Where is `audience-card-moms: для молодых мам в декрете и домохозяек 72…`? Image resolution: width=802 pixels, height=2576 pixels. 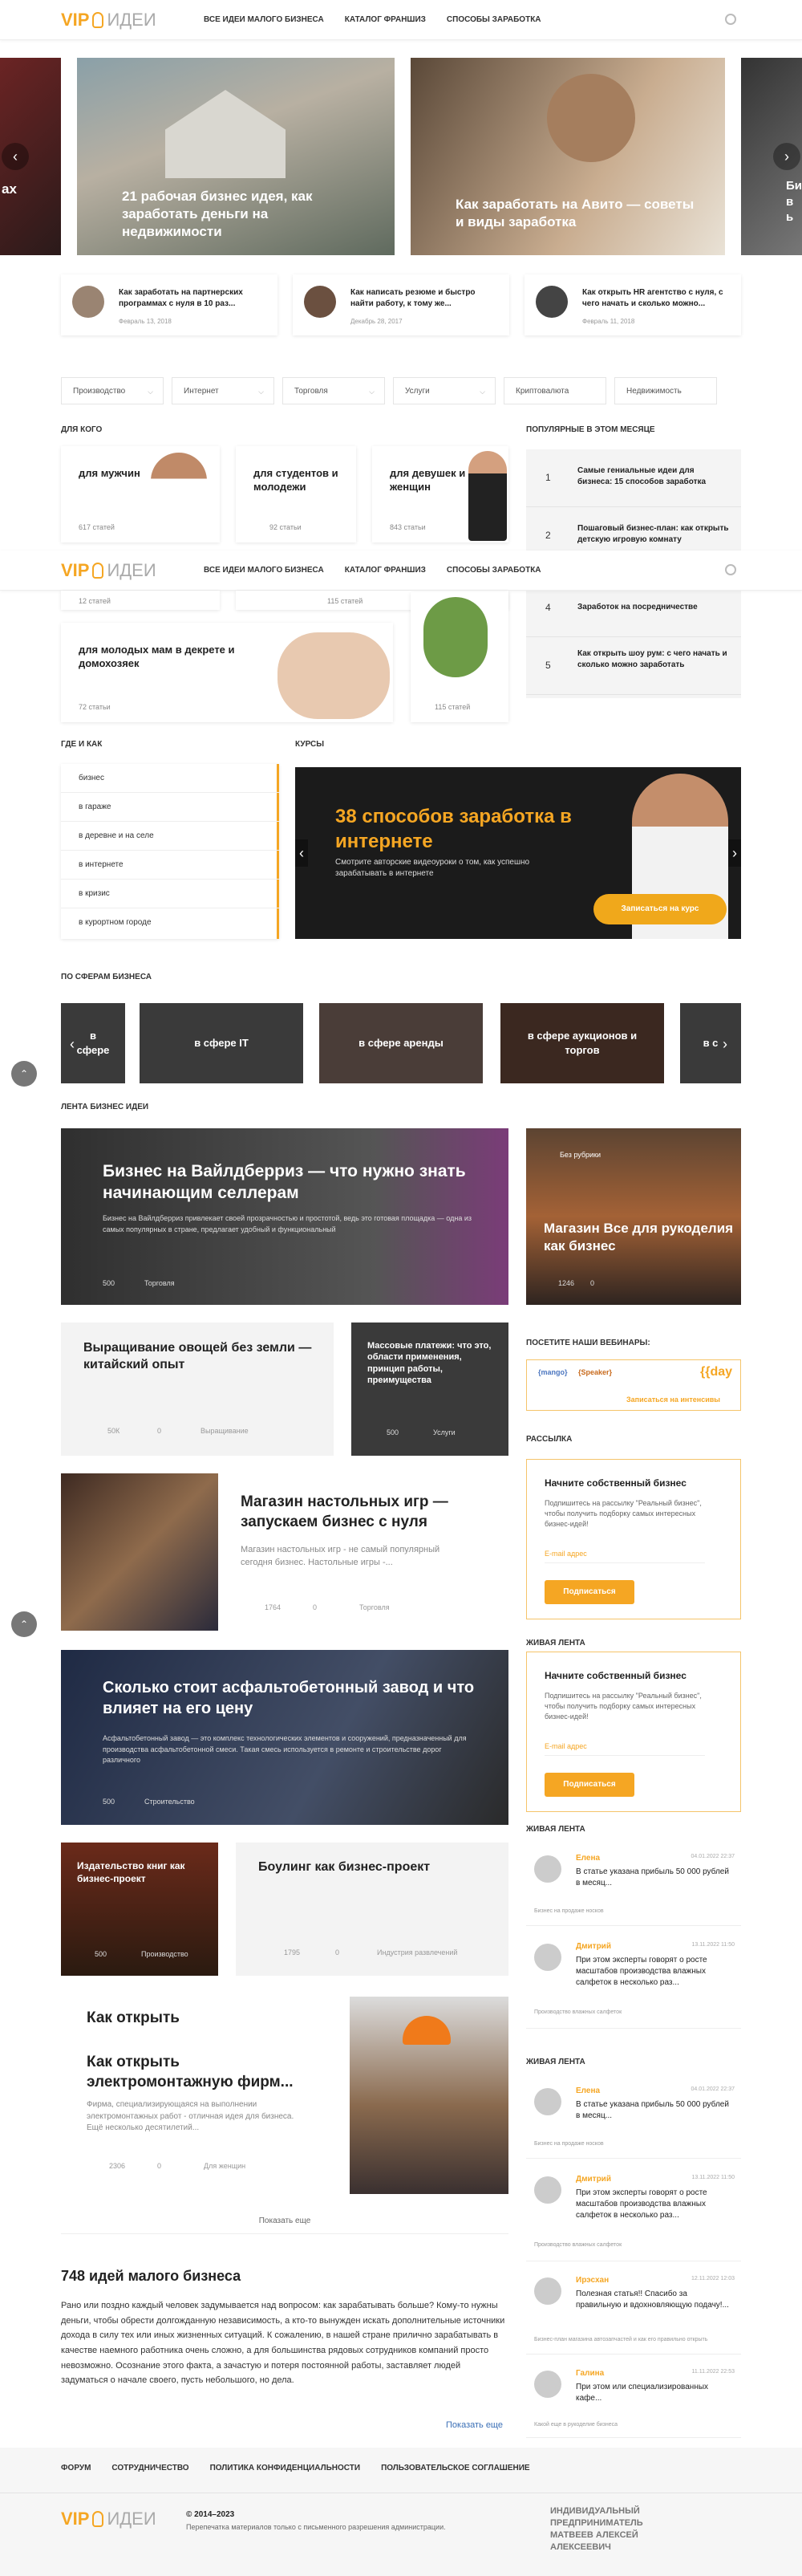
audience-card-moms: для молодых мам в декрете и домохозяек 72… is located at coordinates (227, 672).